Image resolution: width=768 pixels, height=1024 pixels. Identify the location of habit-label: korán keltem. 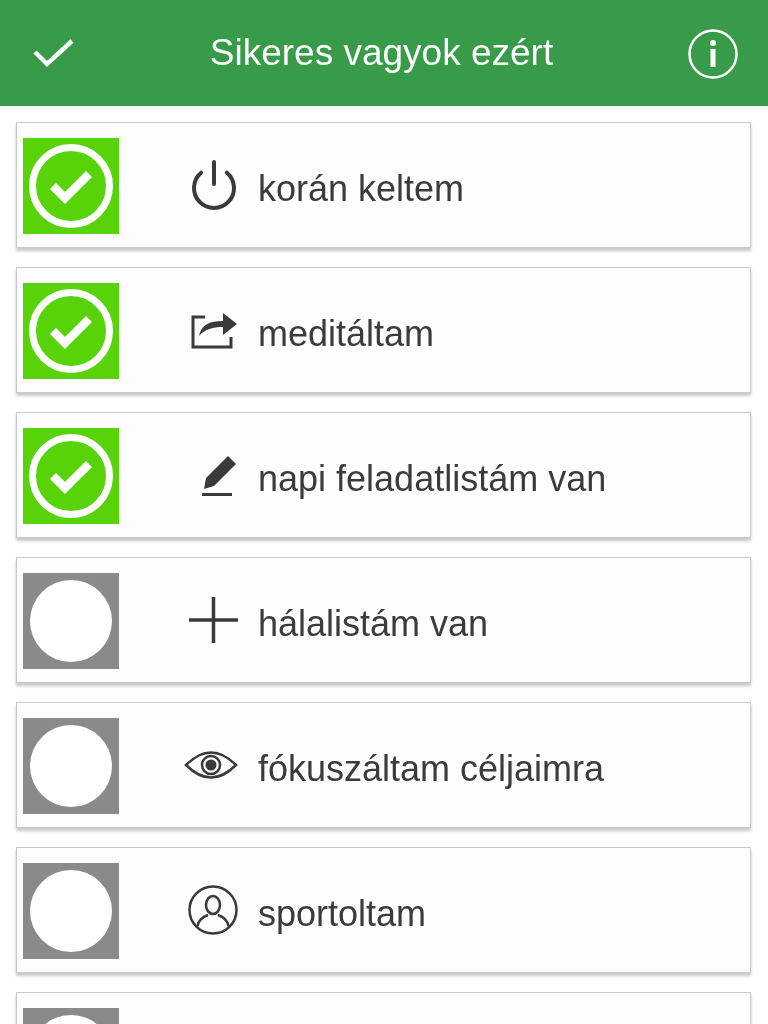
(361, 188).